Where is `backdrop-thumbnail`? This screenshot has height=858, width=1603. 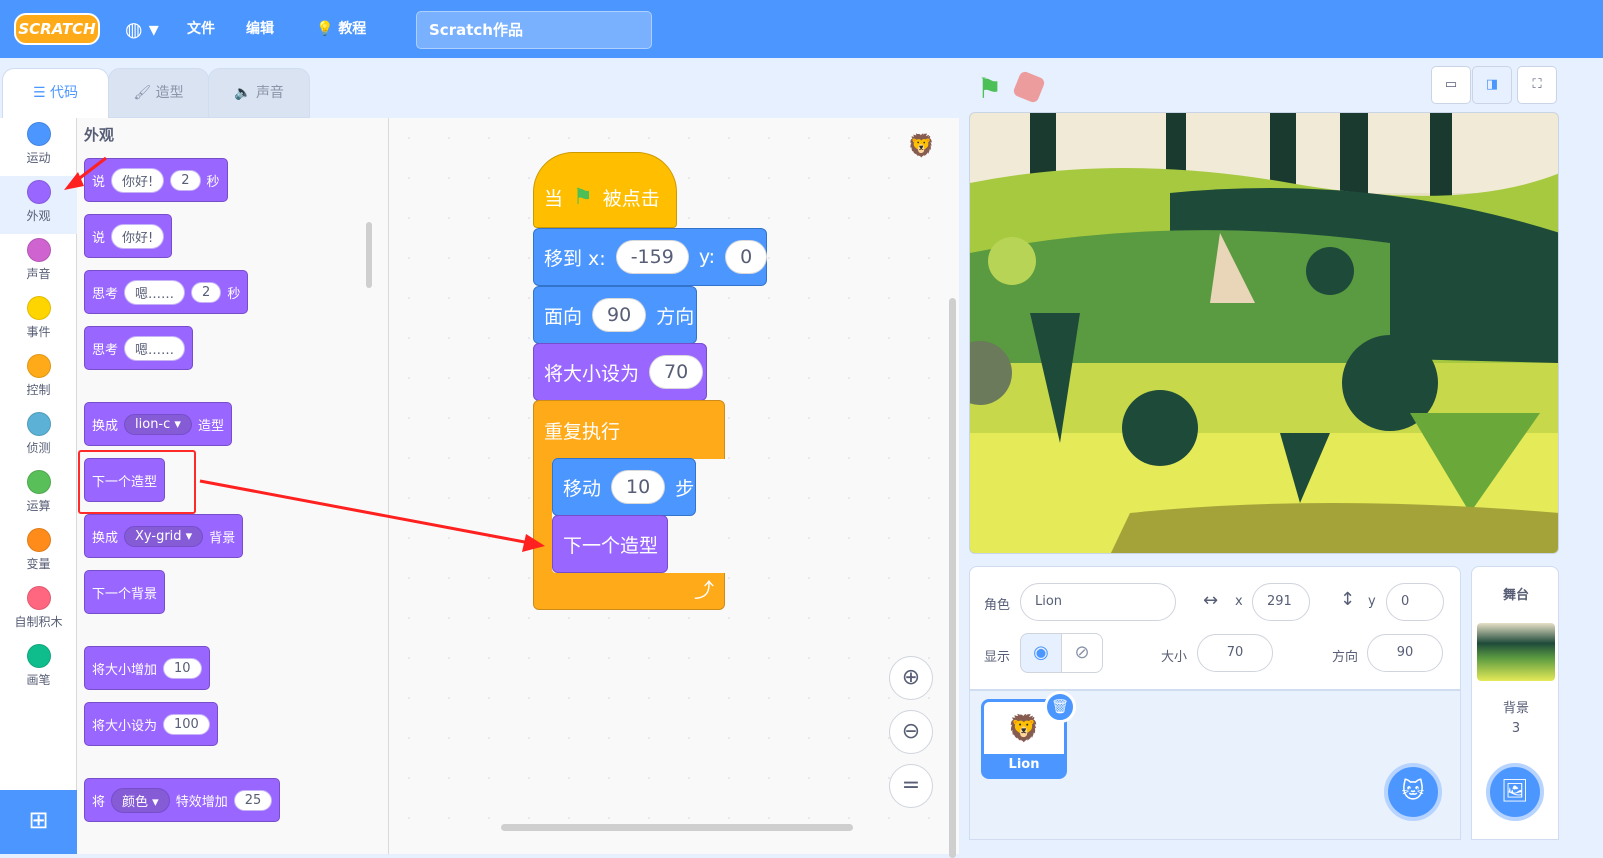
backdrop-thumbnail is located at coordinates (1516, 652).